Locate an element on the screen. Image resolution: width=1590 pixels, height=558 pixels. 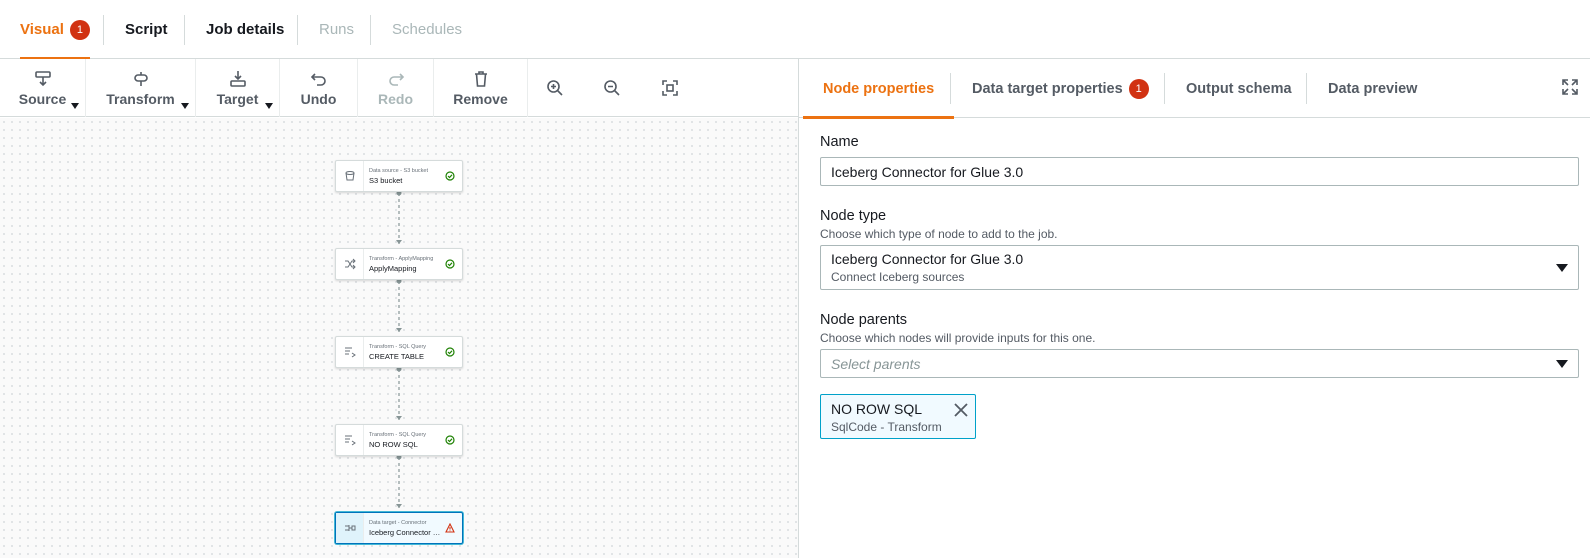
redo-label: Redo is located at coordinates (395, 98).